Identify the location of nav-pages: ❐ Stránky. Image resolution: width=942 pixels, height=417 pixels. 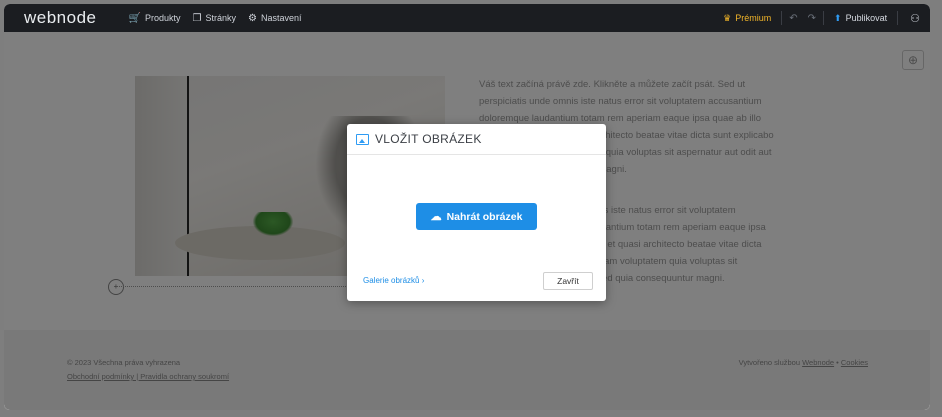
(214, 18).